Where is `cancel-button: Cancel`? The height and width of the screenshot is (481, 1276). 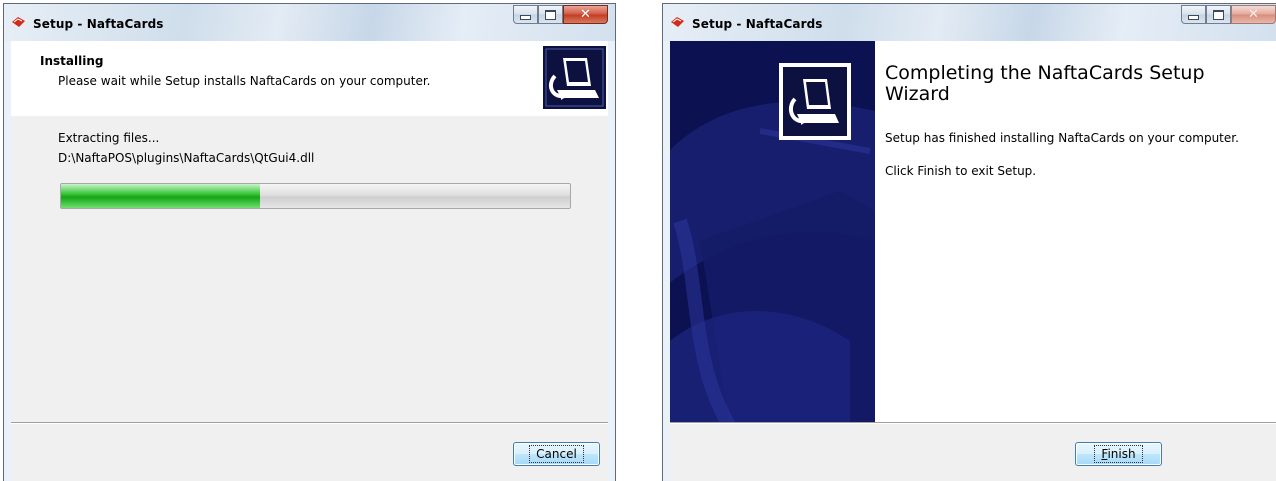
cancel-button: Cancel is located at coordinates (556, 454).